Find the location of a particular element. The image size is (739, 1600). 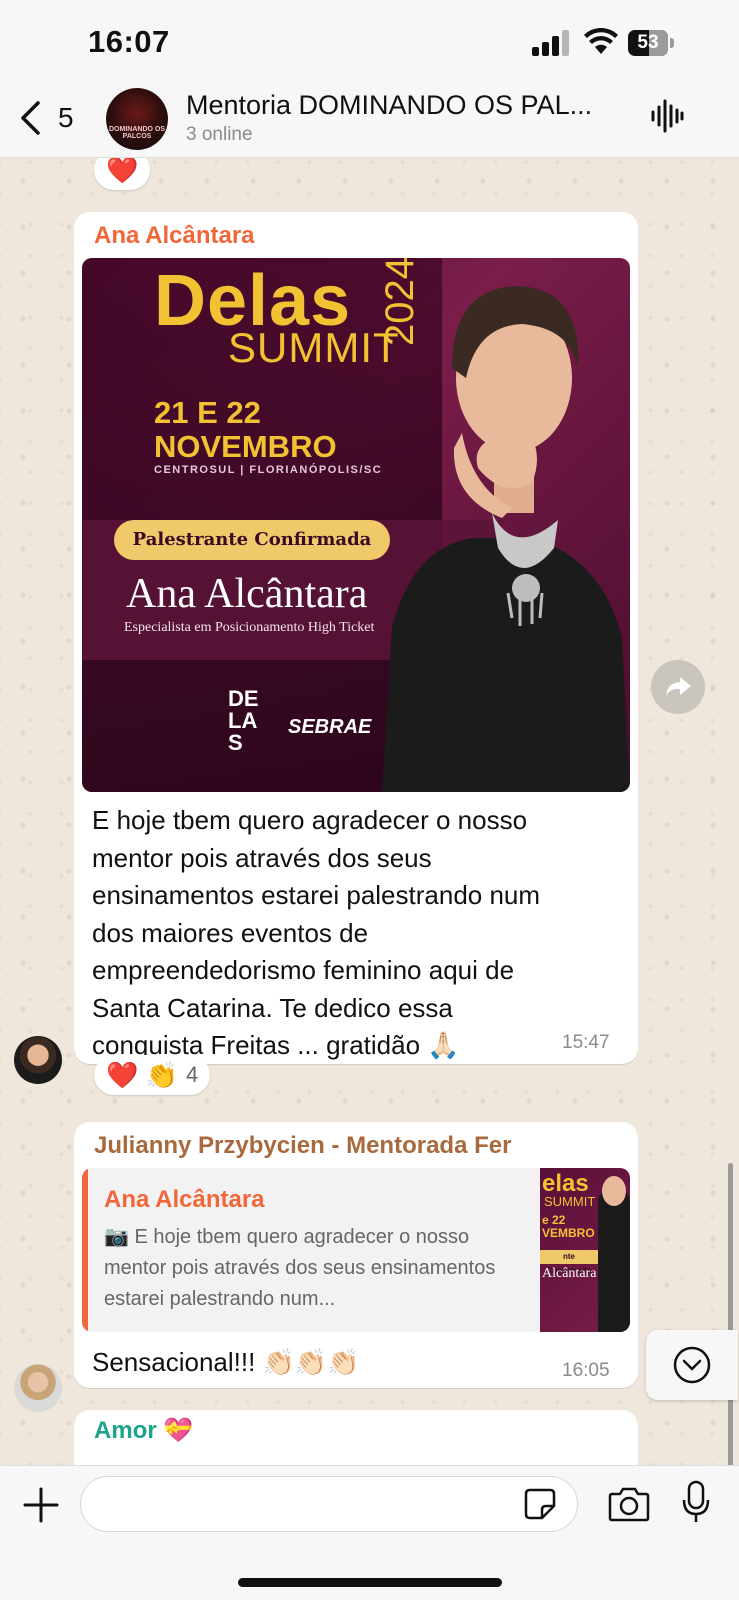

online-status: 3 online is located at coordinates (219, 134).